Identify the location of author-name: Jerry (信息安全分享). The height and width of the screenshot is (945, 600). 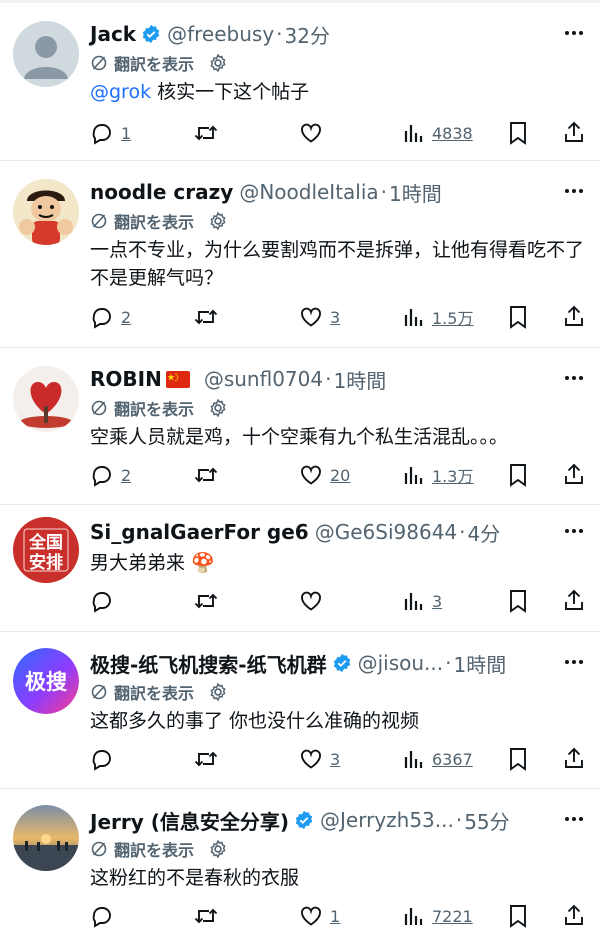
(189, 820).